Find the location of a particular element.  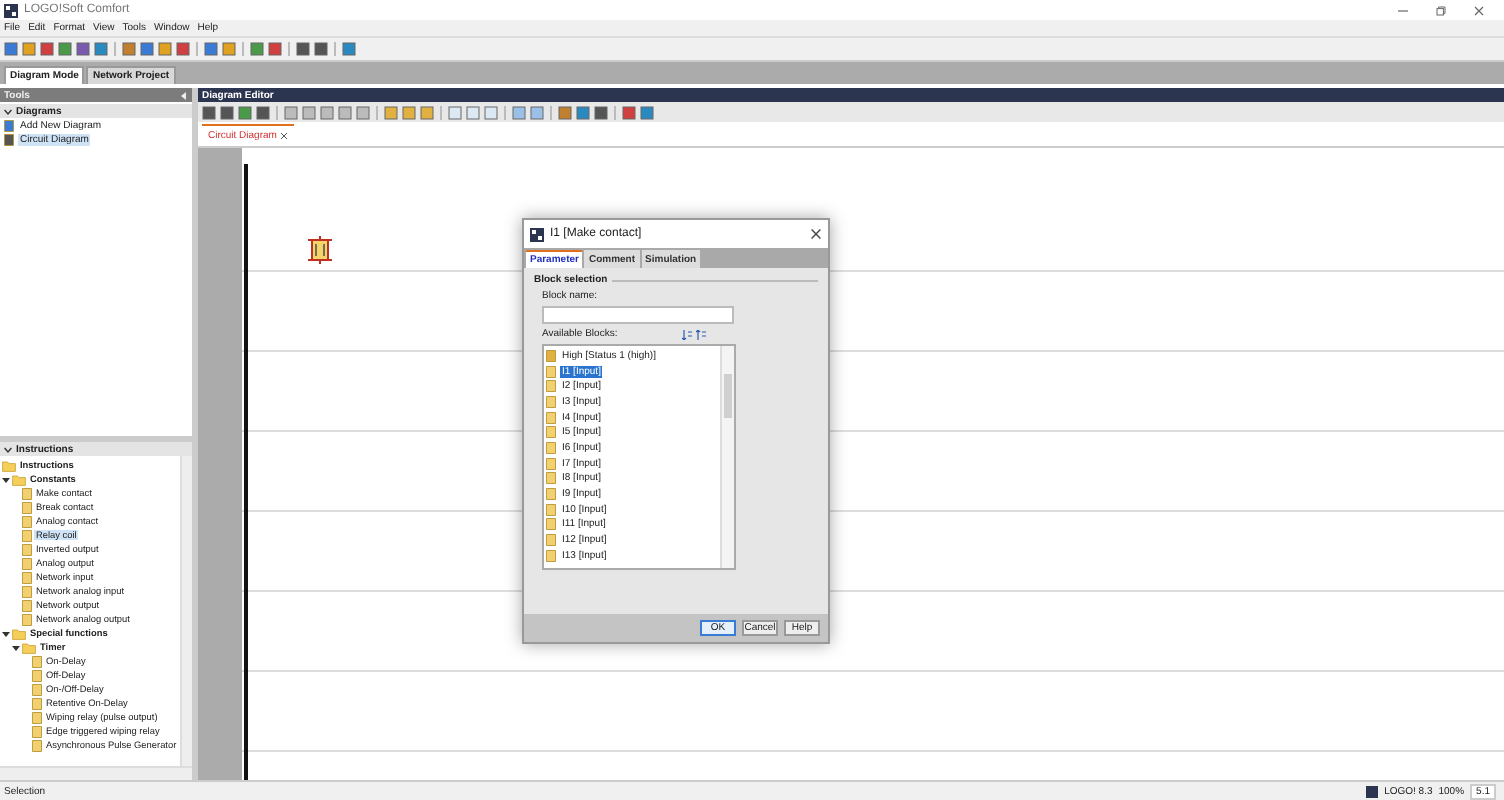

app-logo-icon is located at coordinates (537, 234).